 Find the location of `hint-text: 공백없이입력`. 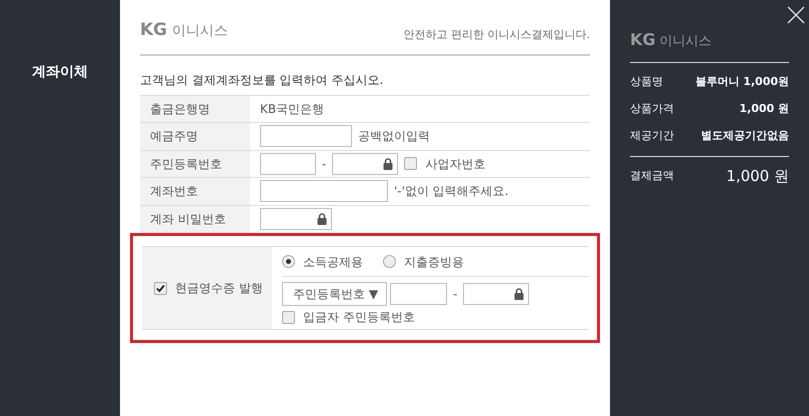

hint-text: 공백없이입력 is located at coordinates (394, 137).